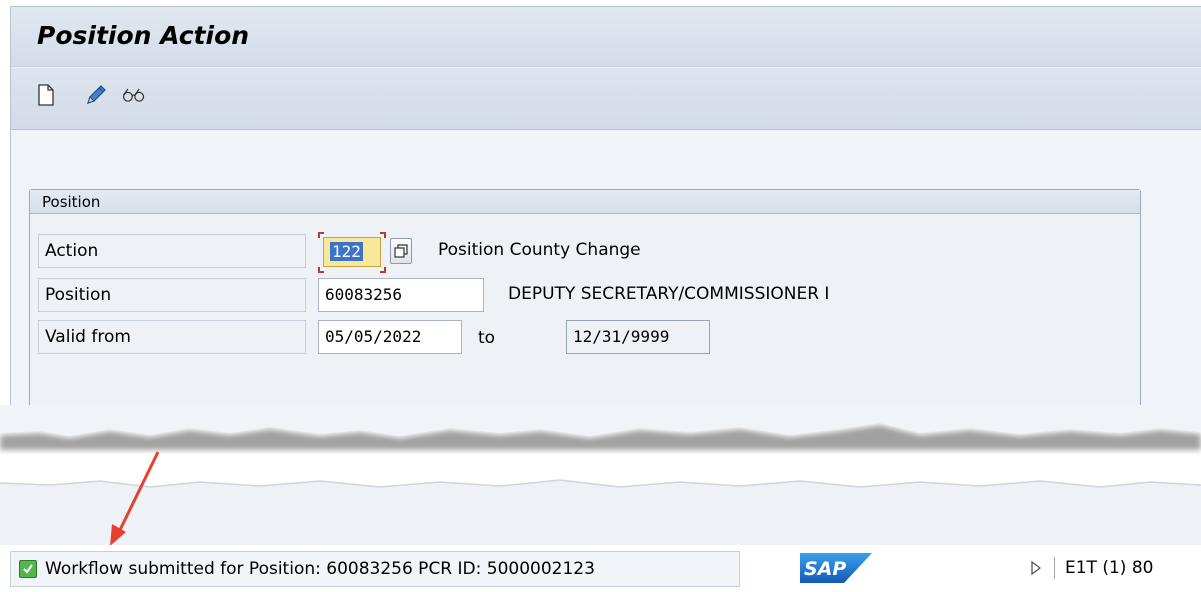 Image resolution: width=1201 pixels, height=592 pixels. What do you see at coordinates (669, 294) in the screenshot?
I see `position-description: DEPUTY SECRETARY/COMMISSIONER I` at bounding box center [669, 294].